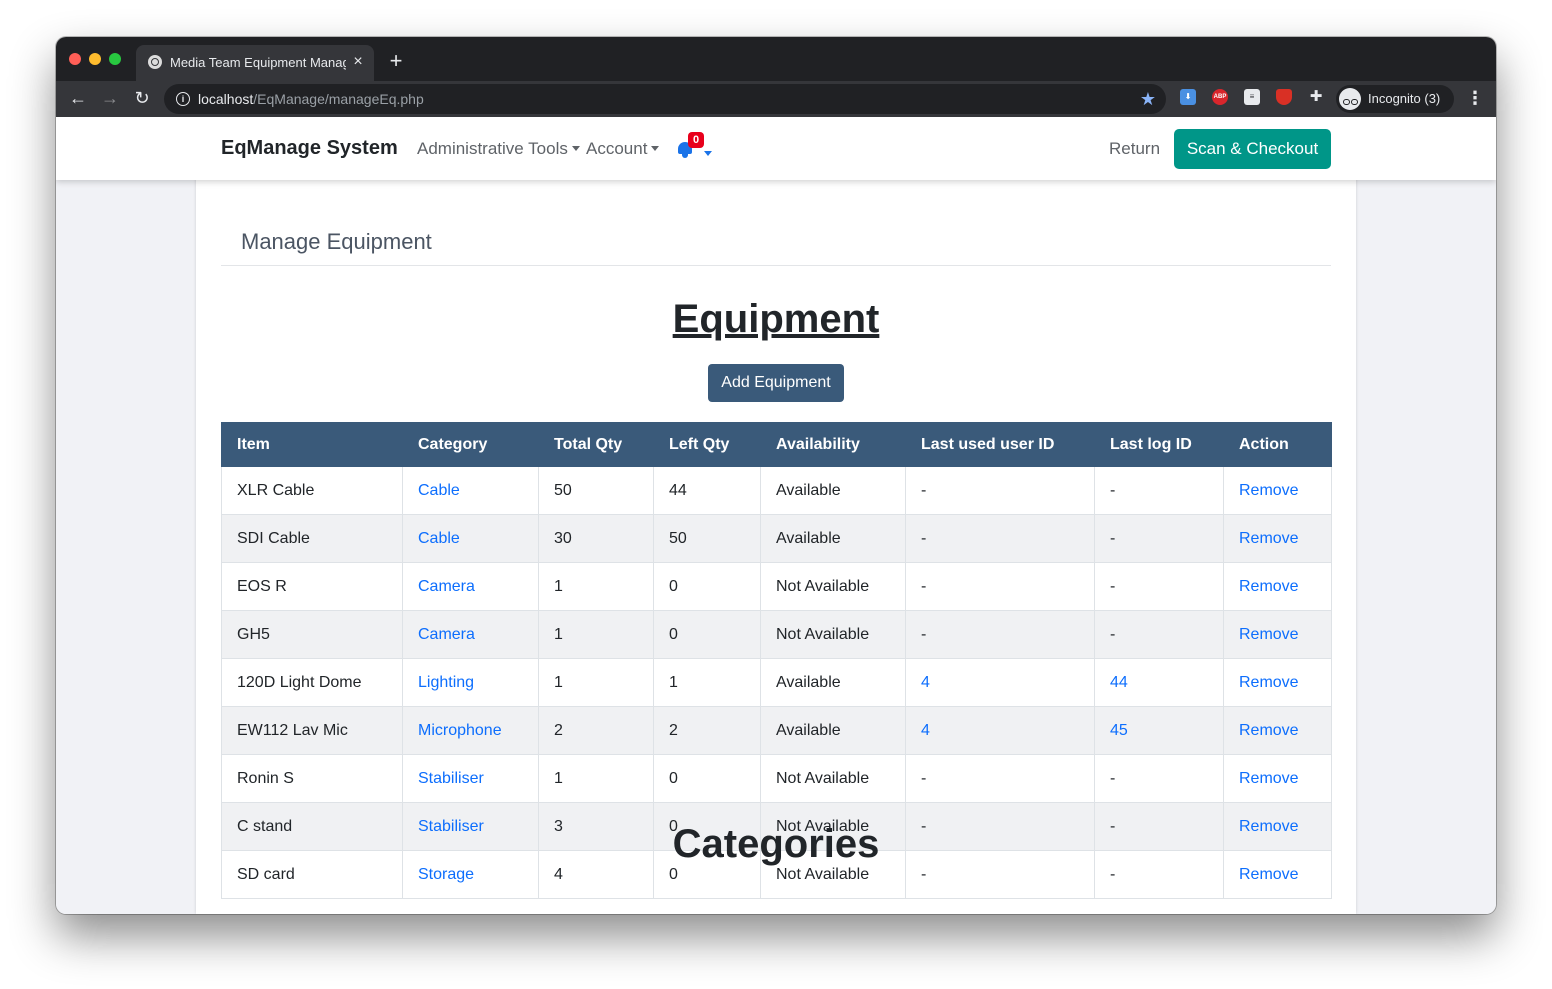 The image size is (1552, 989). What do you see at coordinates (1252, 149) in the screenshot?
I see `scan-checkout-button: Scan & Checkout` at bounding box center [1252, 149].